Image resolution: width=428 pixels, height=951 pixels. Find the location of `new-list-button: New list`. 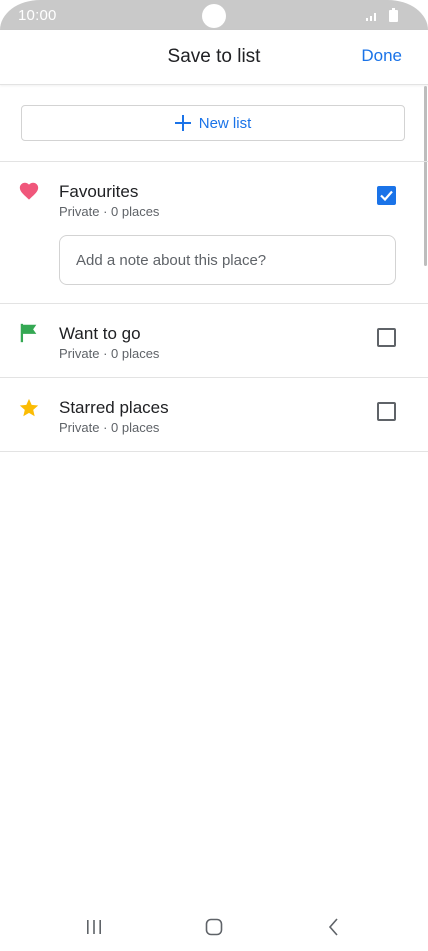

new-list-button: New list is located at coordinates (213, 123).